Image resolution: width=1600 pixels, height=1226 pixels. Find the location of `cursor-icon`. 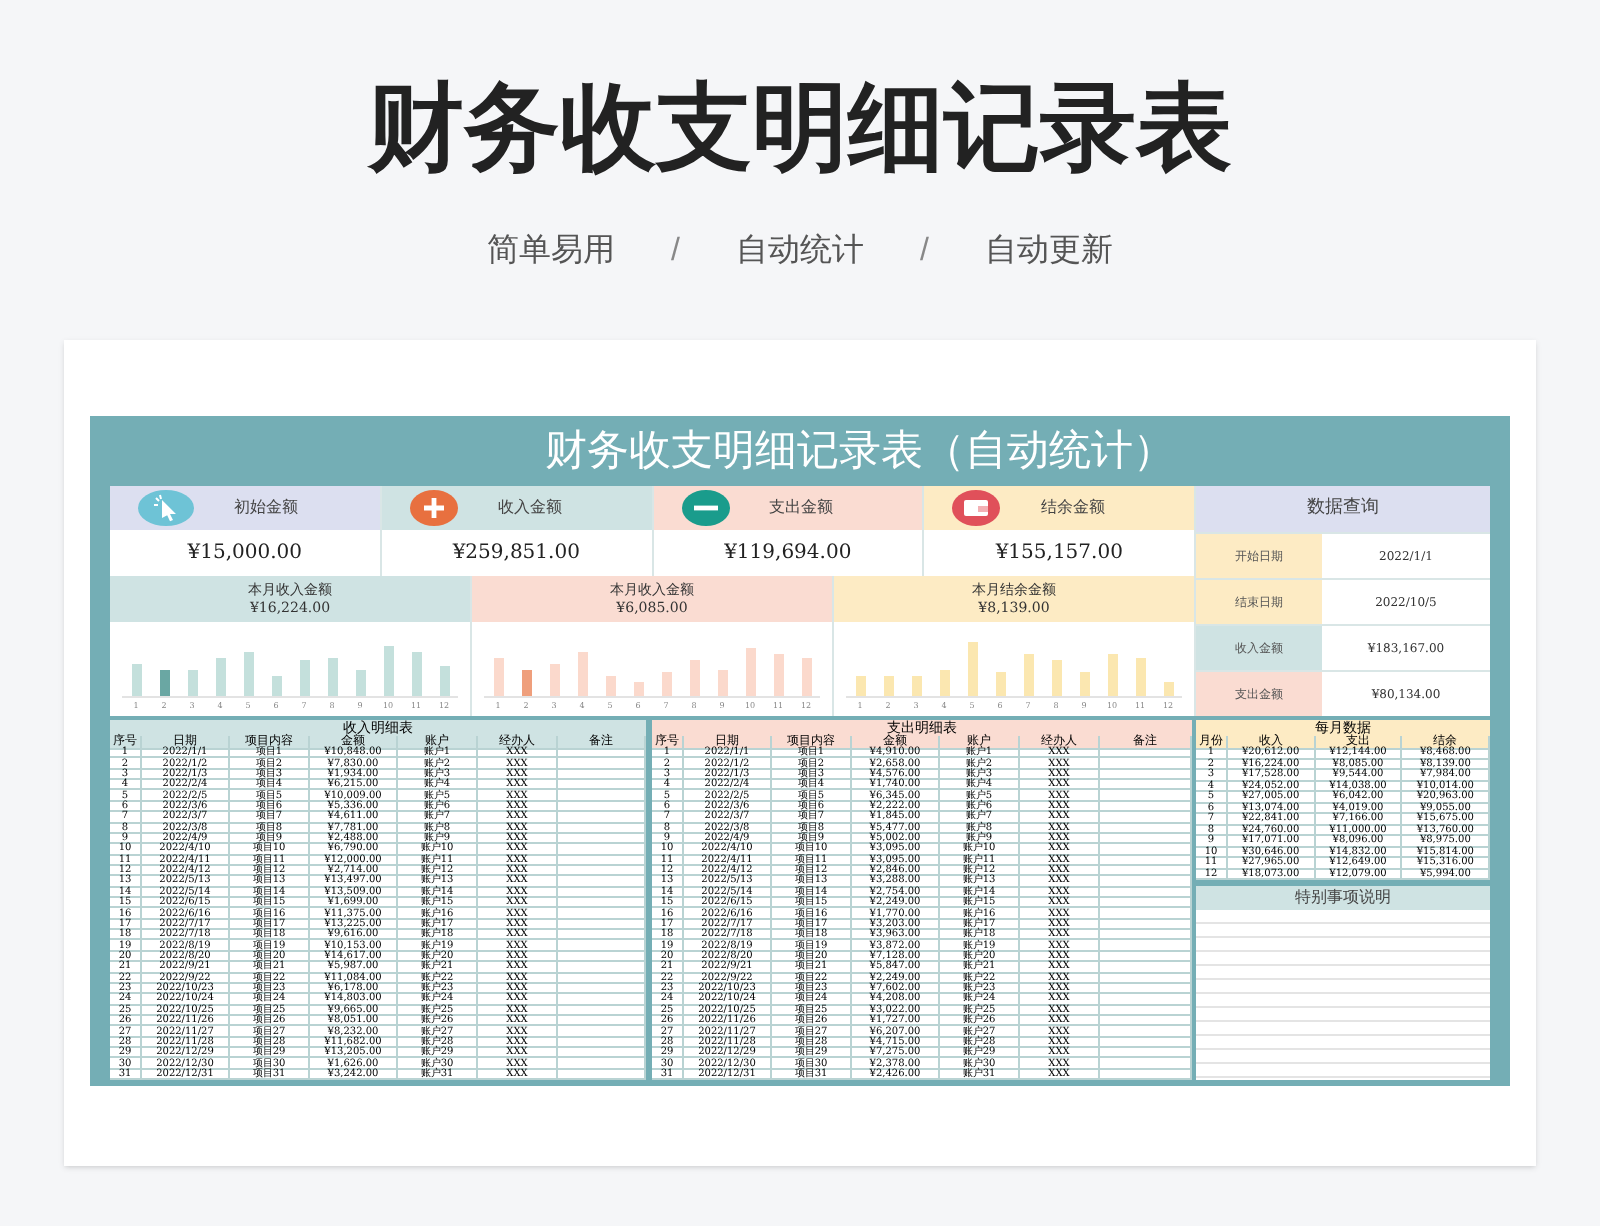

cursor-icon is located at coordinates (166, 508).